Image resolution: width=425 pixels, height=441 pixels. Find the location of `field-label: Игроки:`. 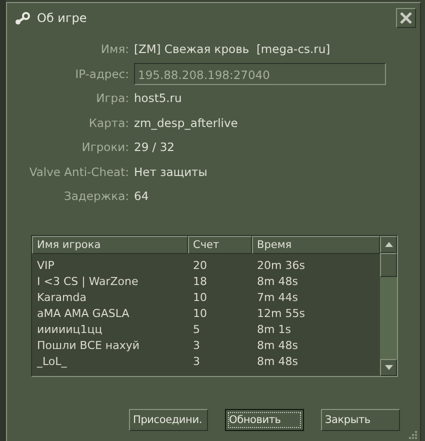

field-label: Игроки: is located at coordinates (105, 147).